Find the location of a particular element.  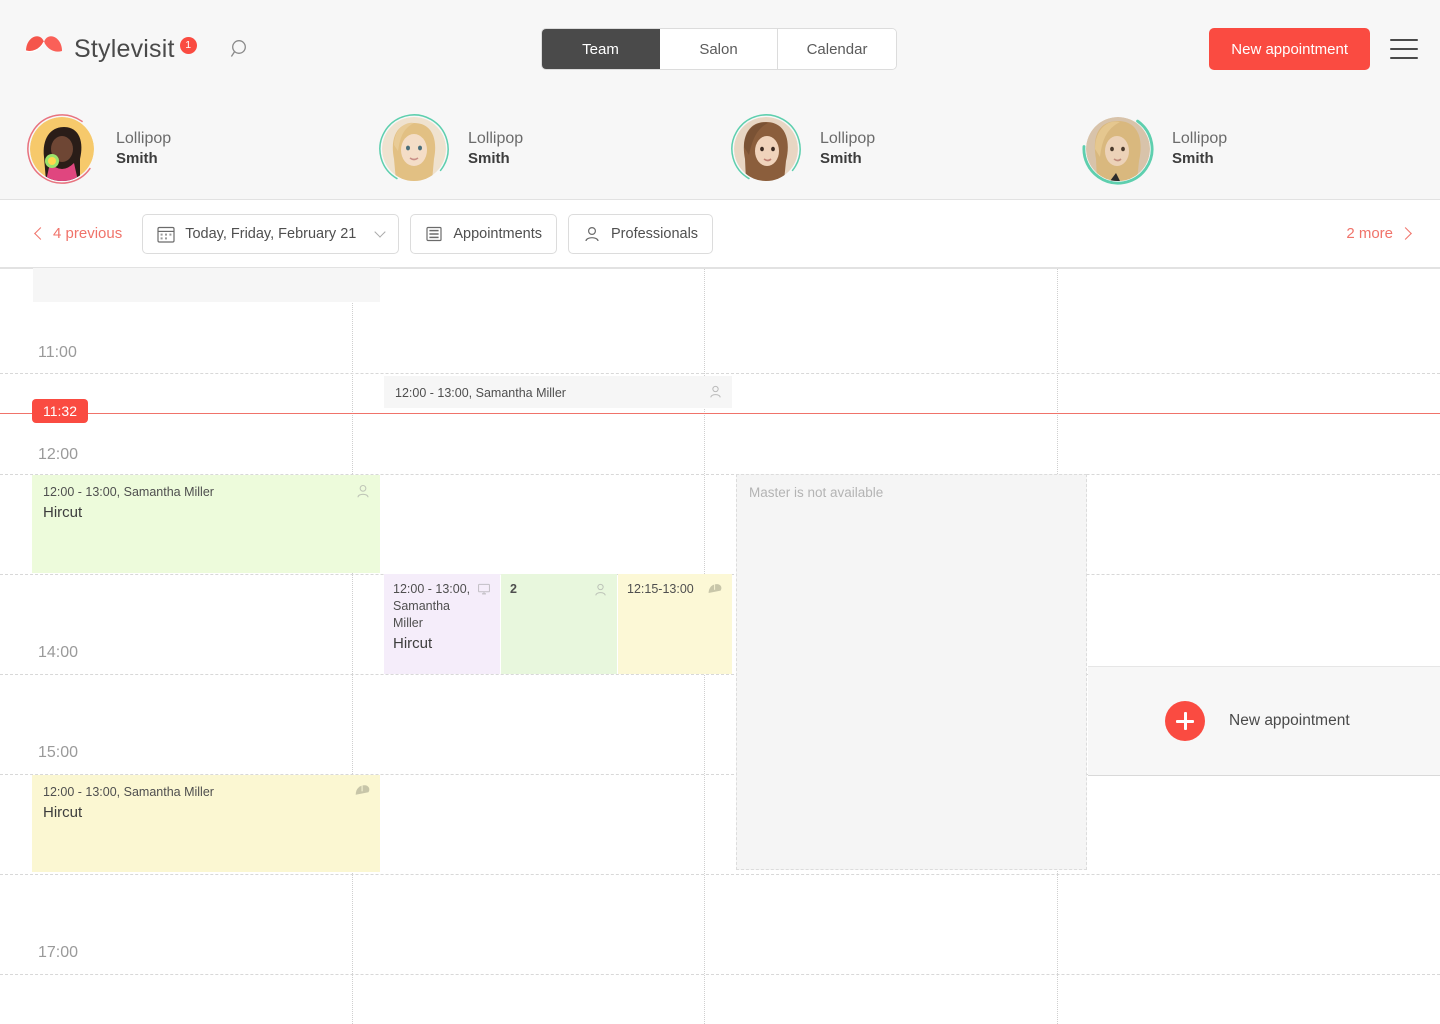

appointments-filter-label: Appointments is located at coordinates (498, 233).